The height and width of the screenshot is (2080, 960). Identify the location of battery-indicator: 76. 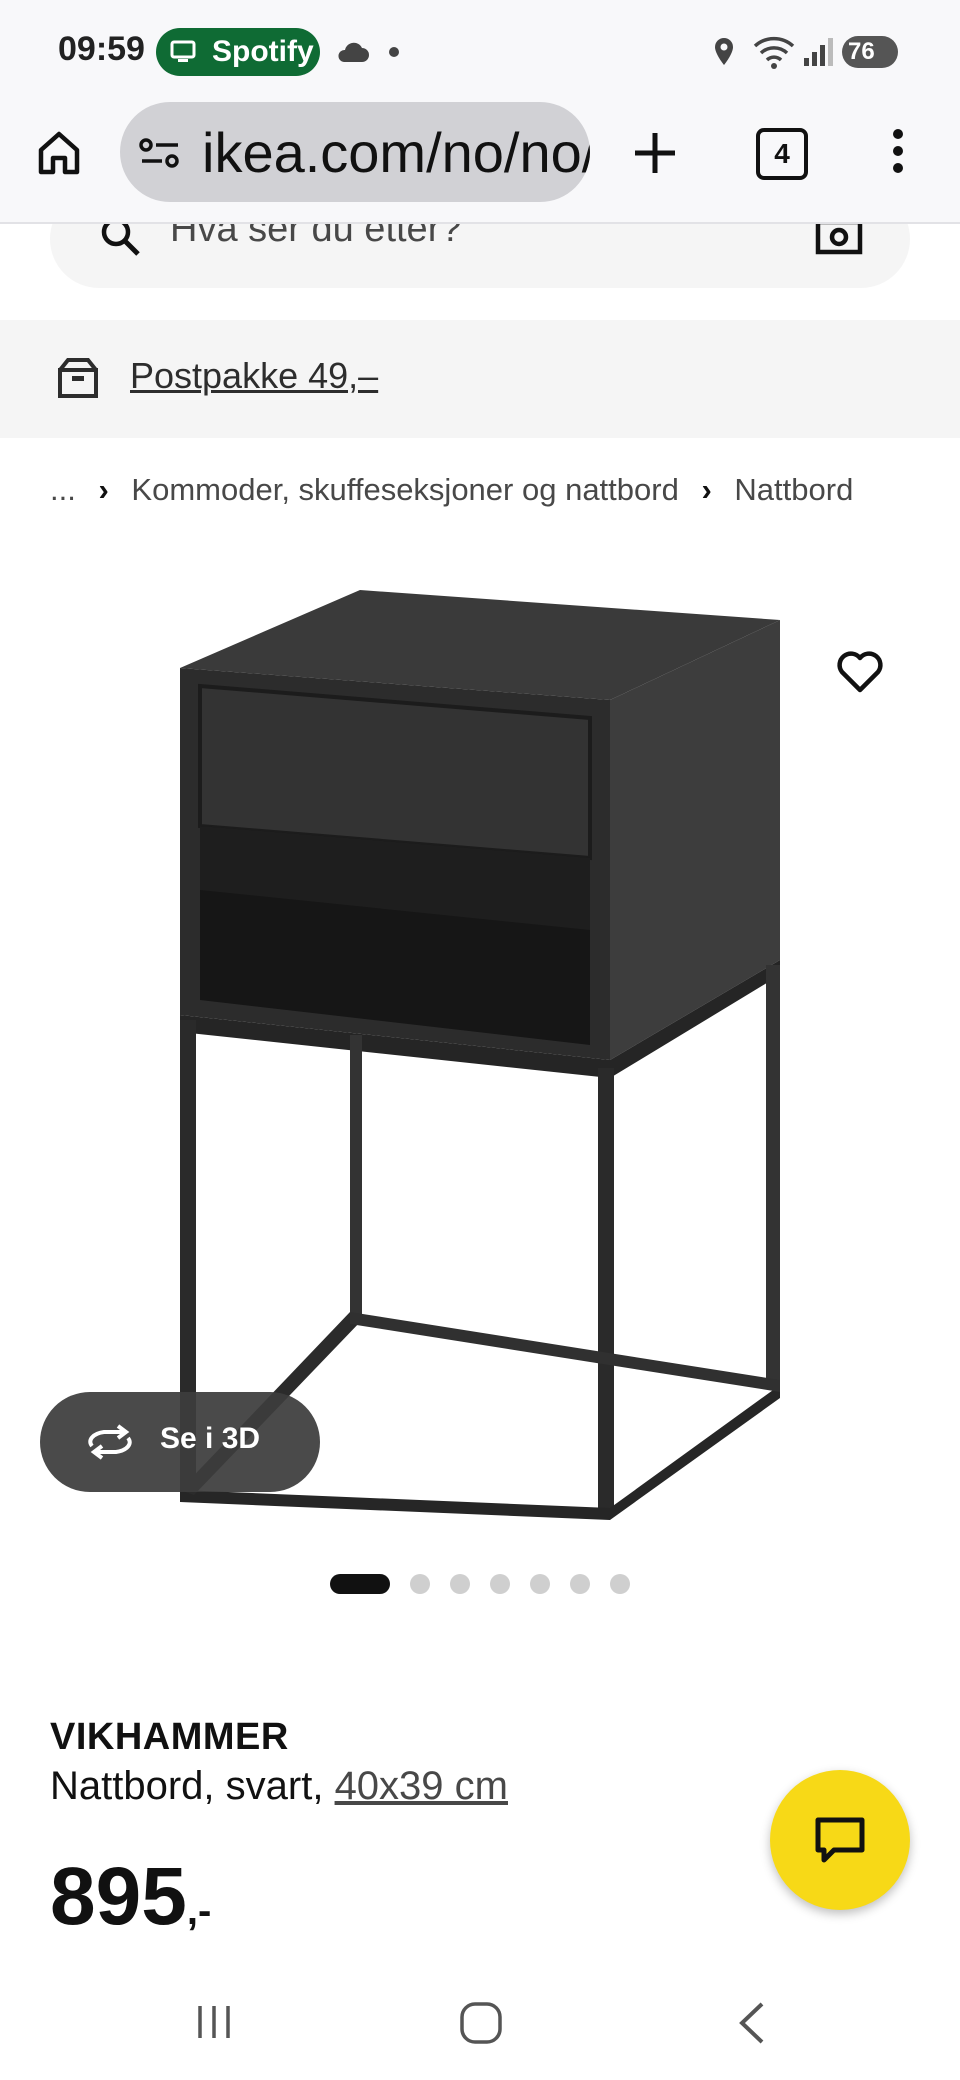
(870, 52).